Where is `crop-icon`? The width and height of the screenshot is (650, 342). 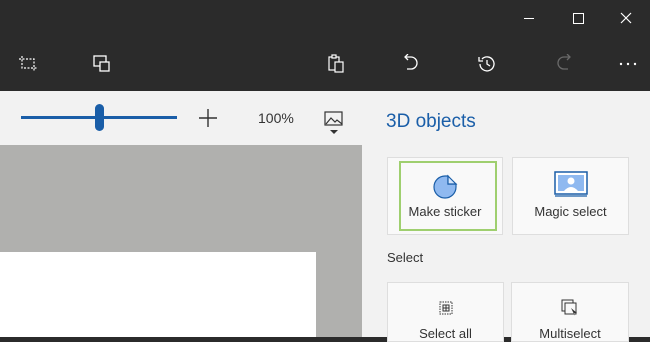 crop-icon is located at coordinates (28, 63).